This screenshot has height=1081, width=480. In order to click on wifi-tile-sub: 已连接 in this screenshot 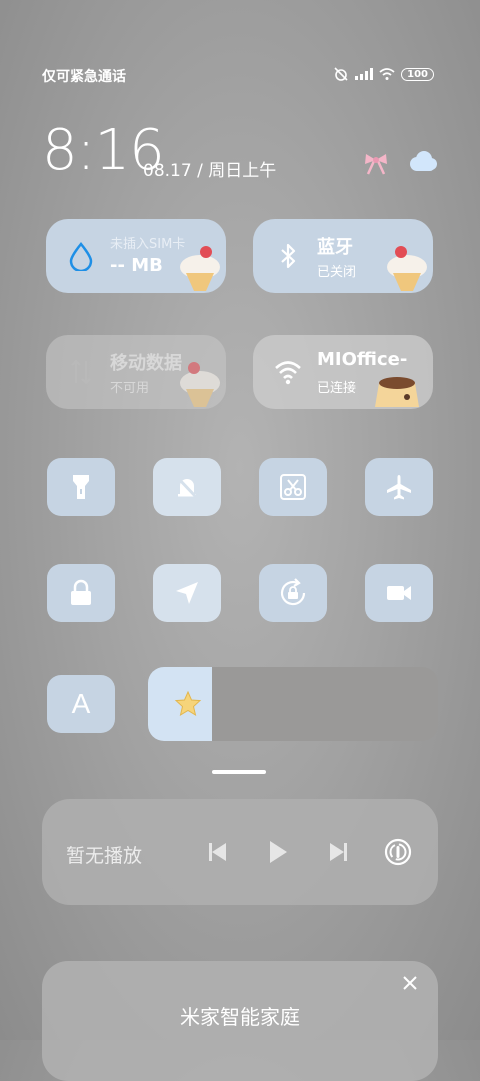, I will do `click(337, 388)`.